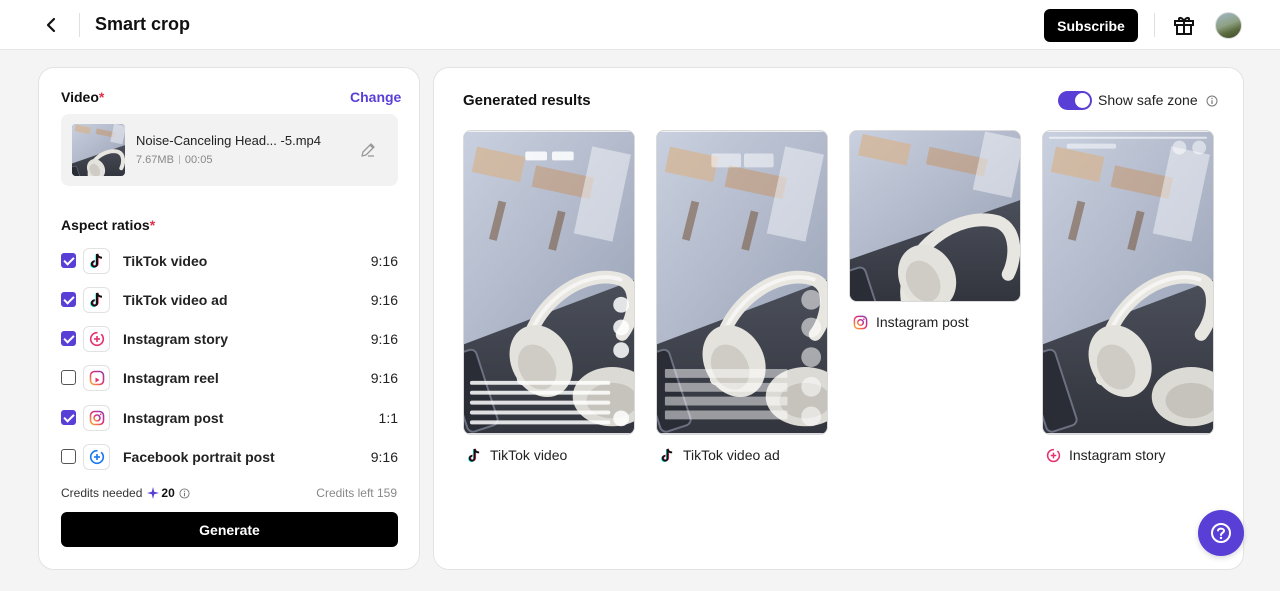 Image resolution: width=1280 pixels, height=591 pixels. Describe the element at coordinates (153, 493) in the screenshot. I see `sparkle-icon` at that location.